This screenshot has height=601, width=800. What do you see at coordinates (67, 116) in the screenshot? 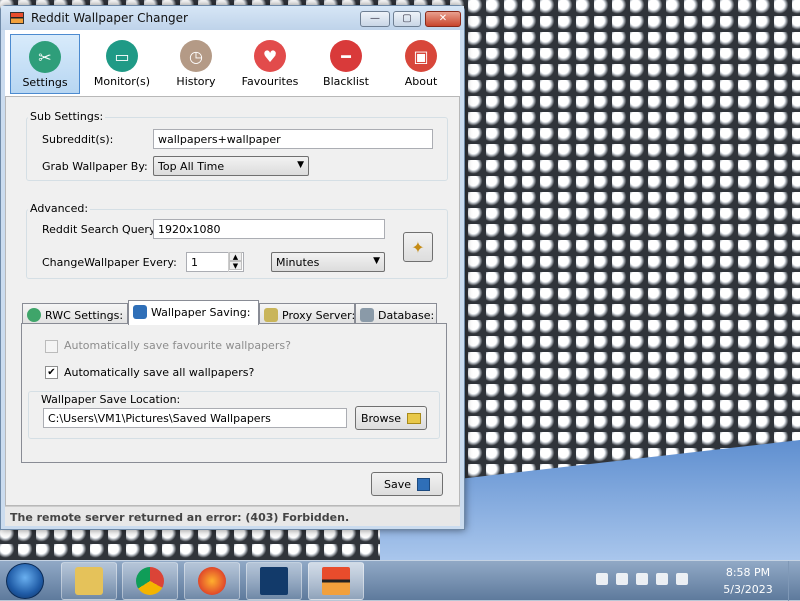
I see `sub-settings-heading: Sub Settings:` at bounding box center [67, 116].